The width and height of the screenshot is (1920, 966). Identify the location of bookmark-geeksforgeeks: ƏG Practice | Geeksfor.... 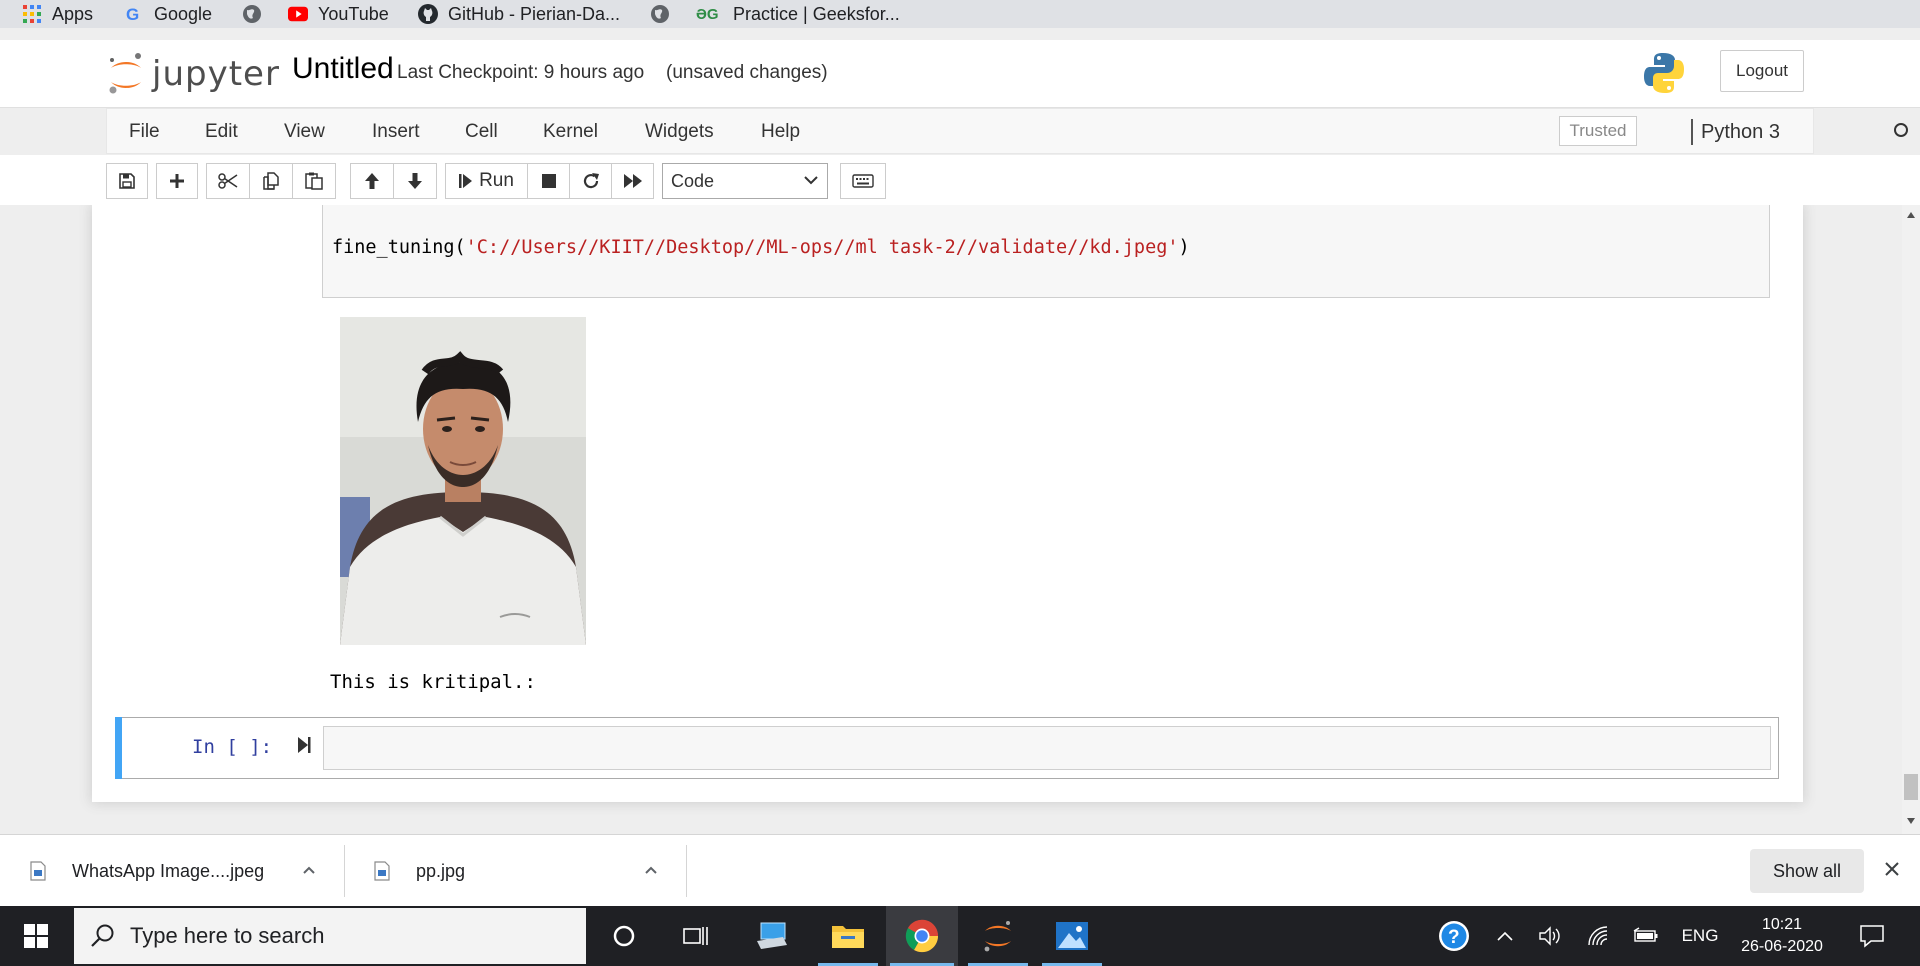
(797, 14).